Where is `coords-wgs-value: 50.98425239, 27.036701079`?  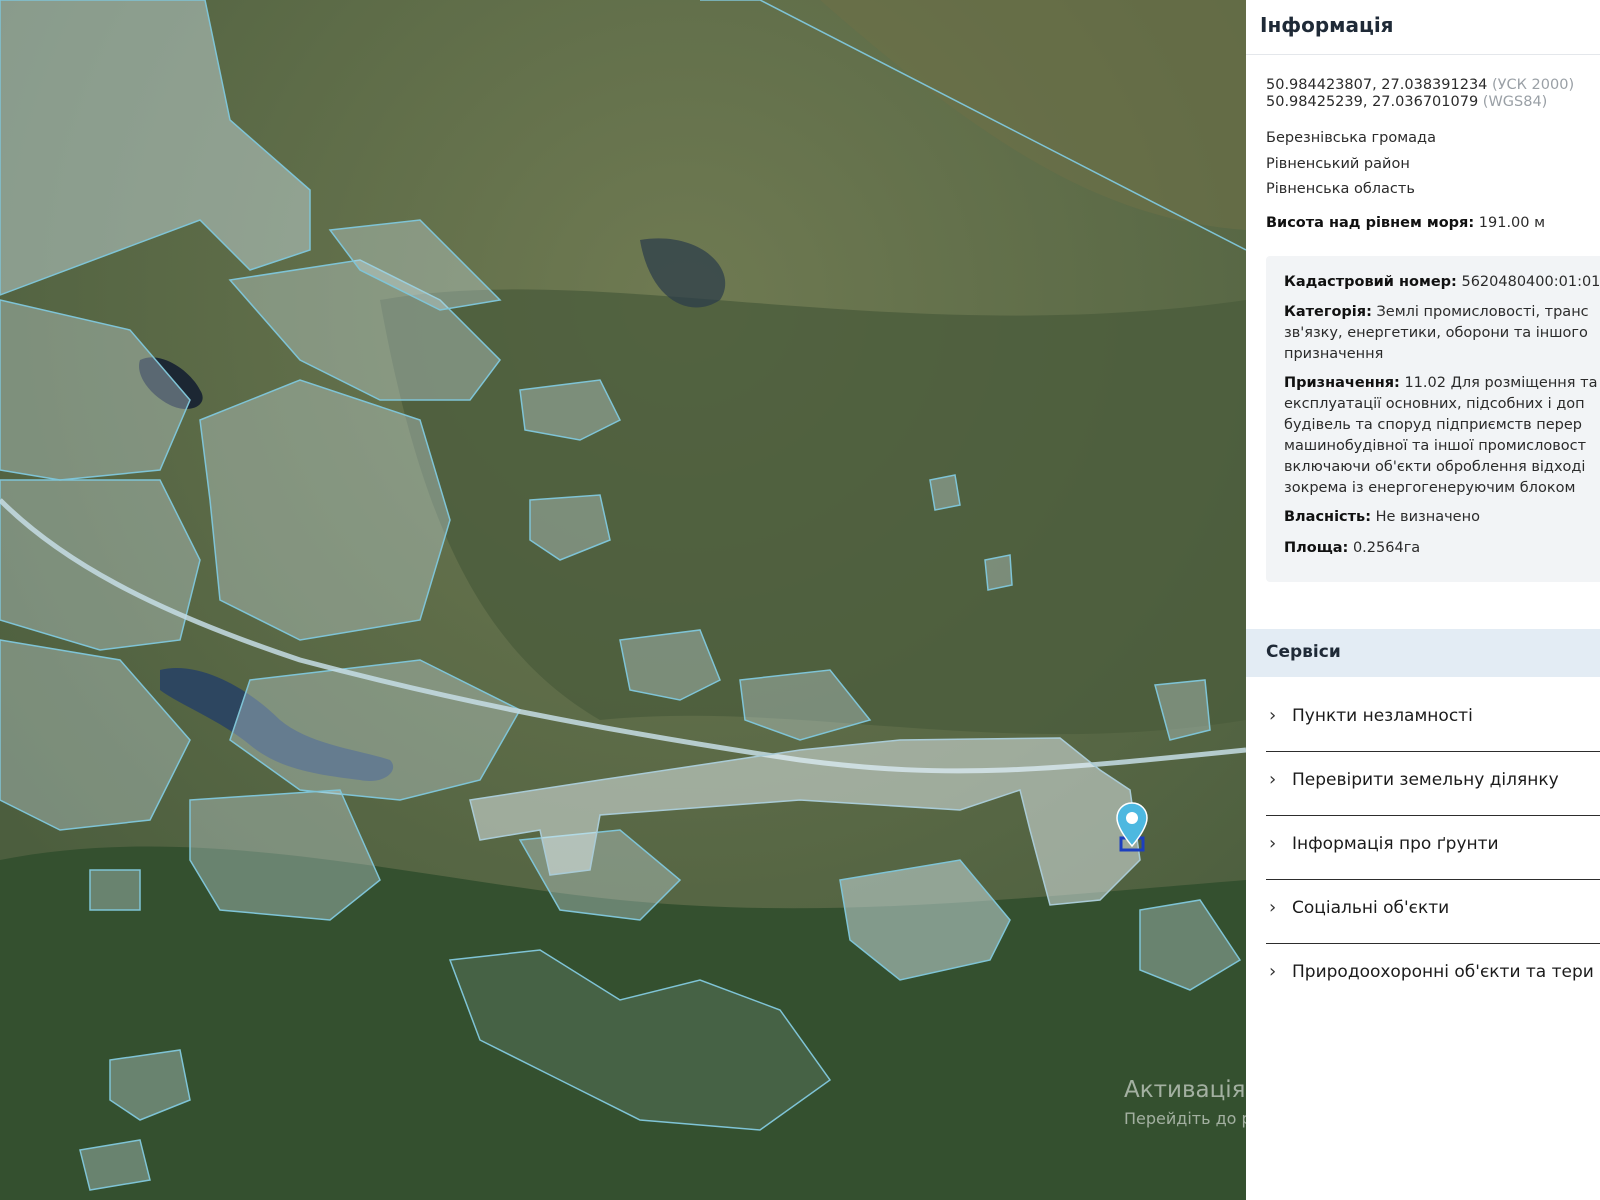 coords-wgs-value: 50.98425239, 27.036701079 is located at coordinates (1372, 102).